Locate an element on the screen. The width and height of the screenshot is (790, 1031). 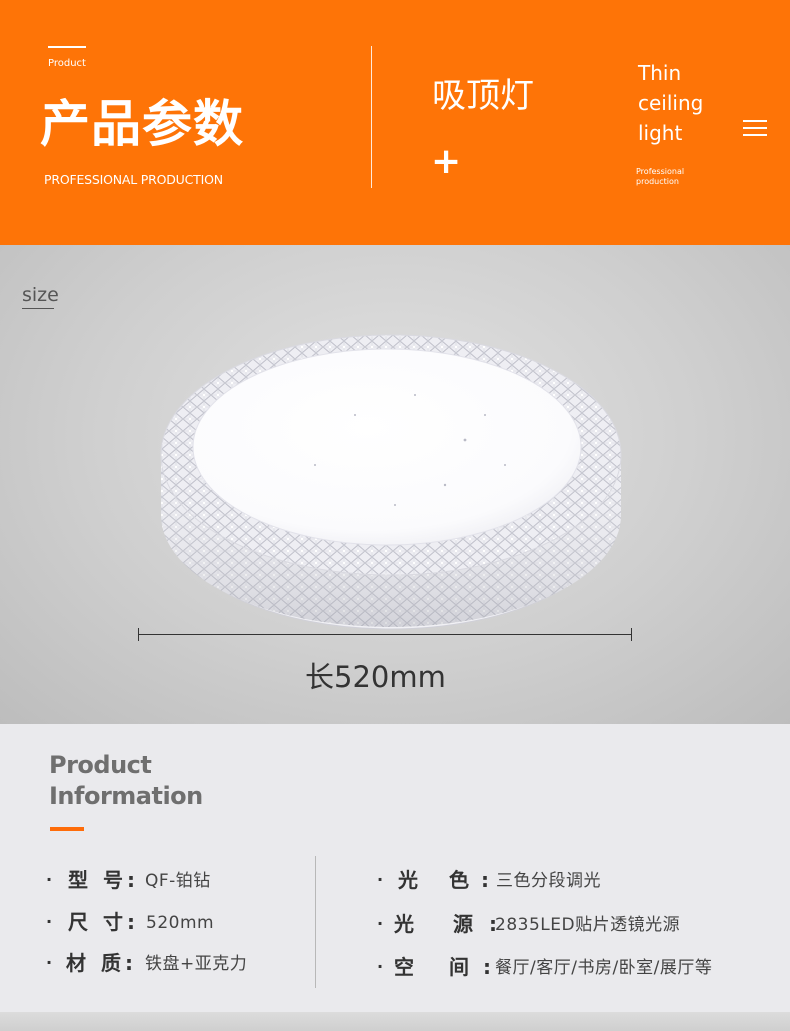
header-divider is located at coordinates (371, 117).